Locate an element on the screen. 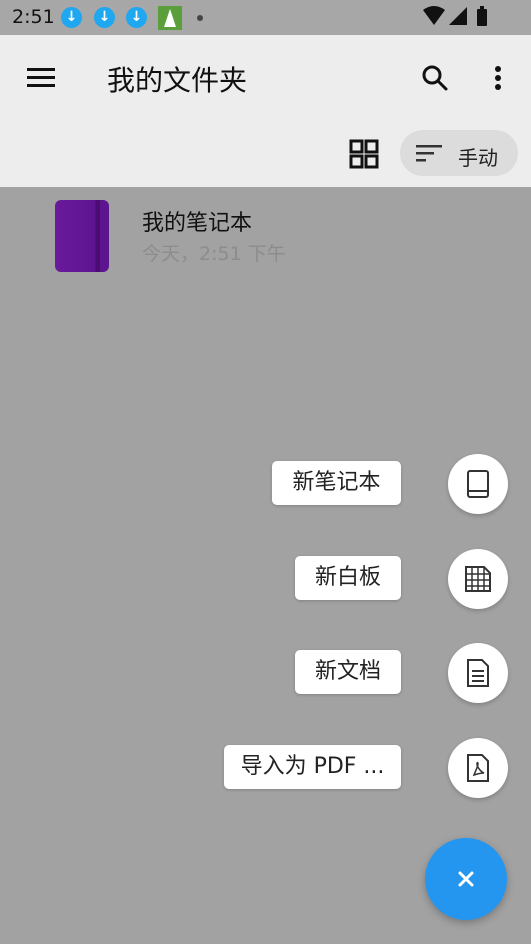  system-status-icons is located at coordinates (455, 16).